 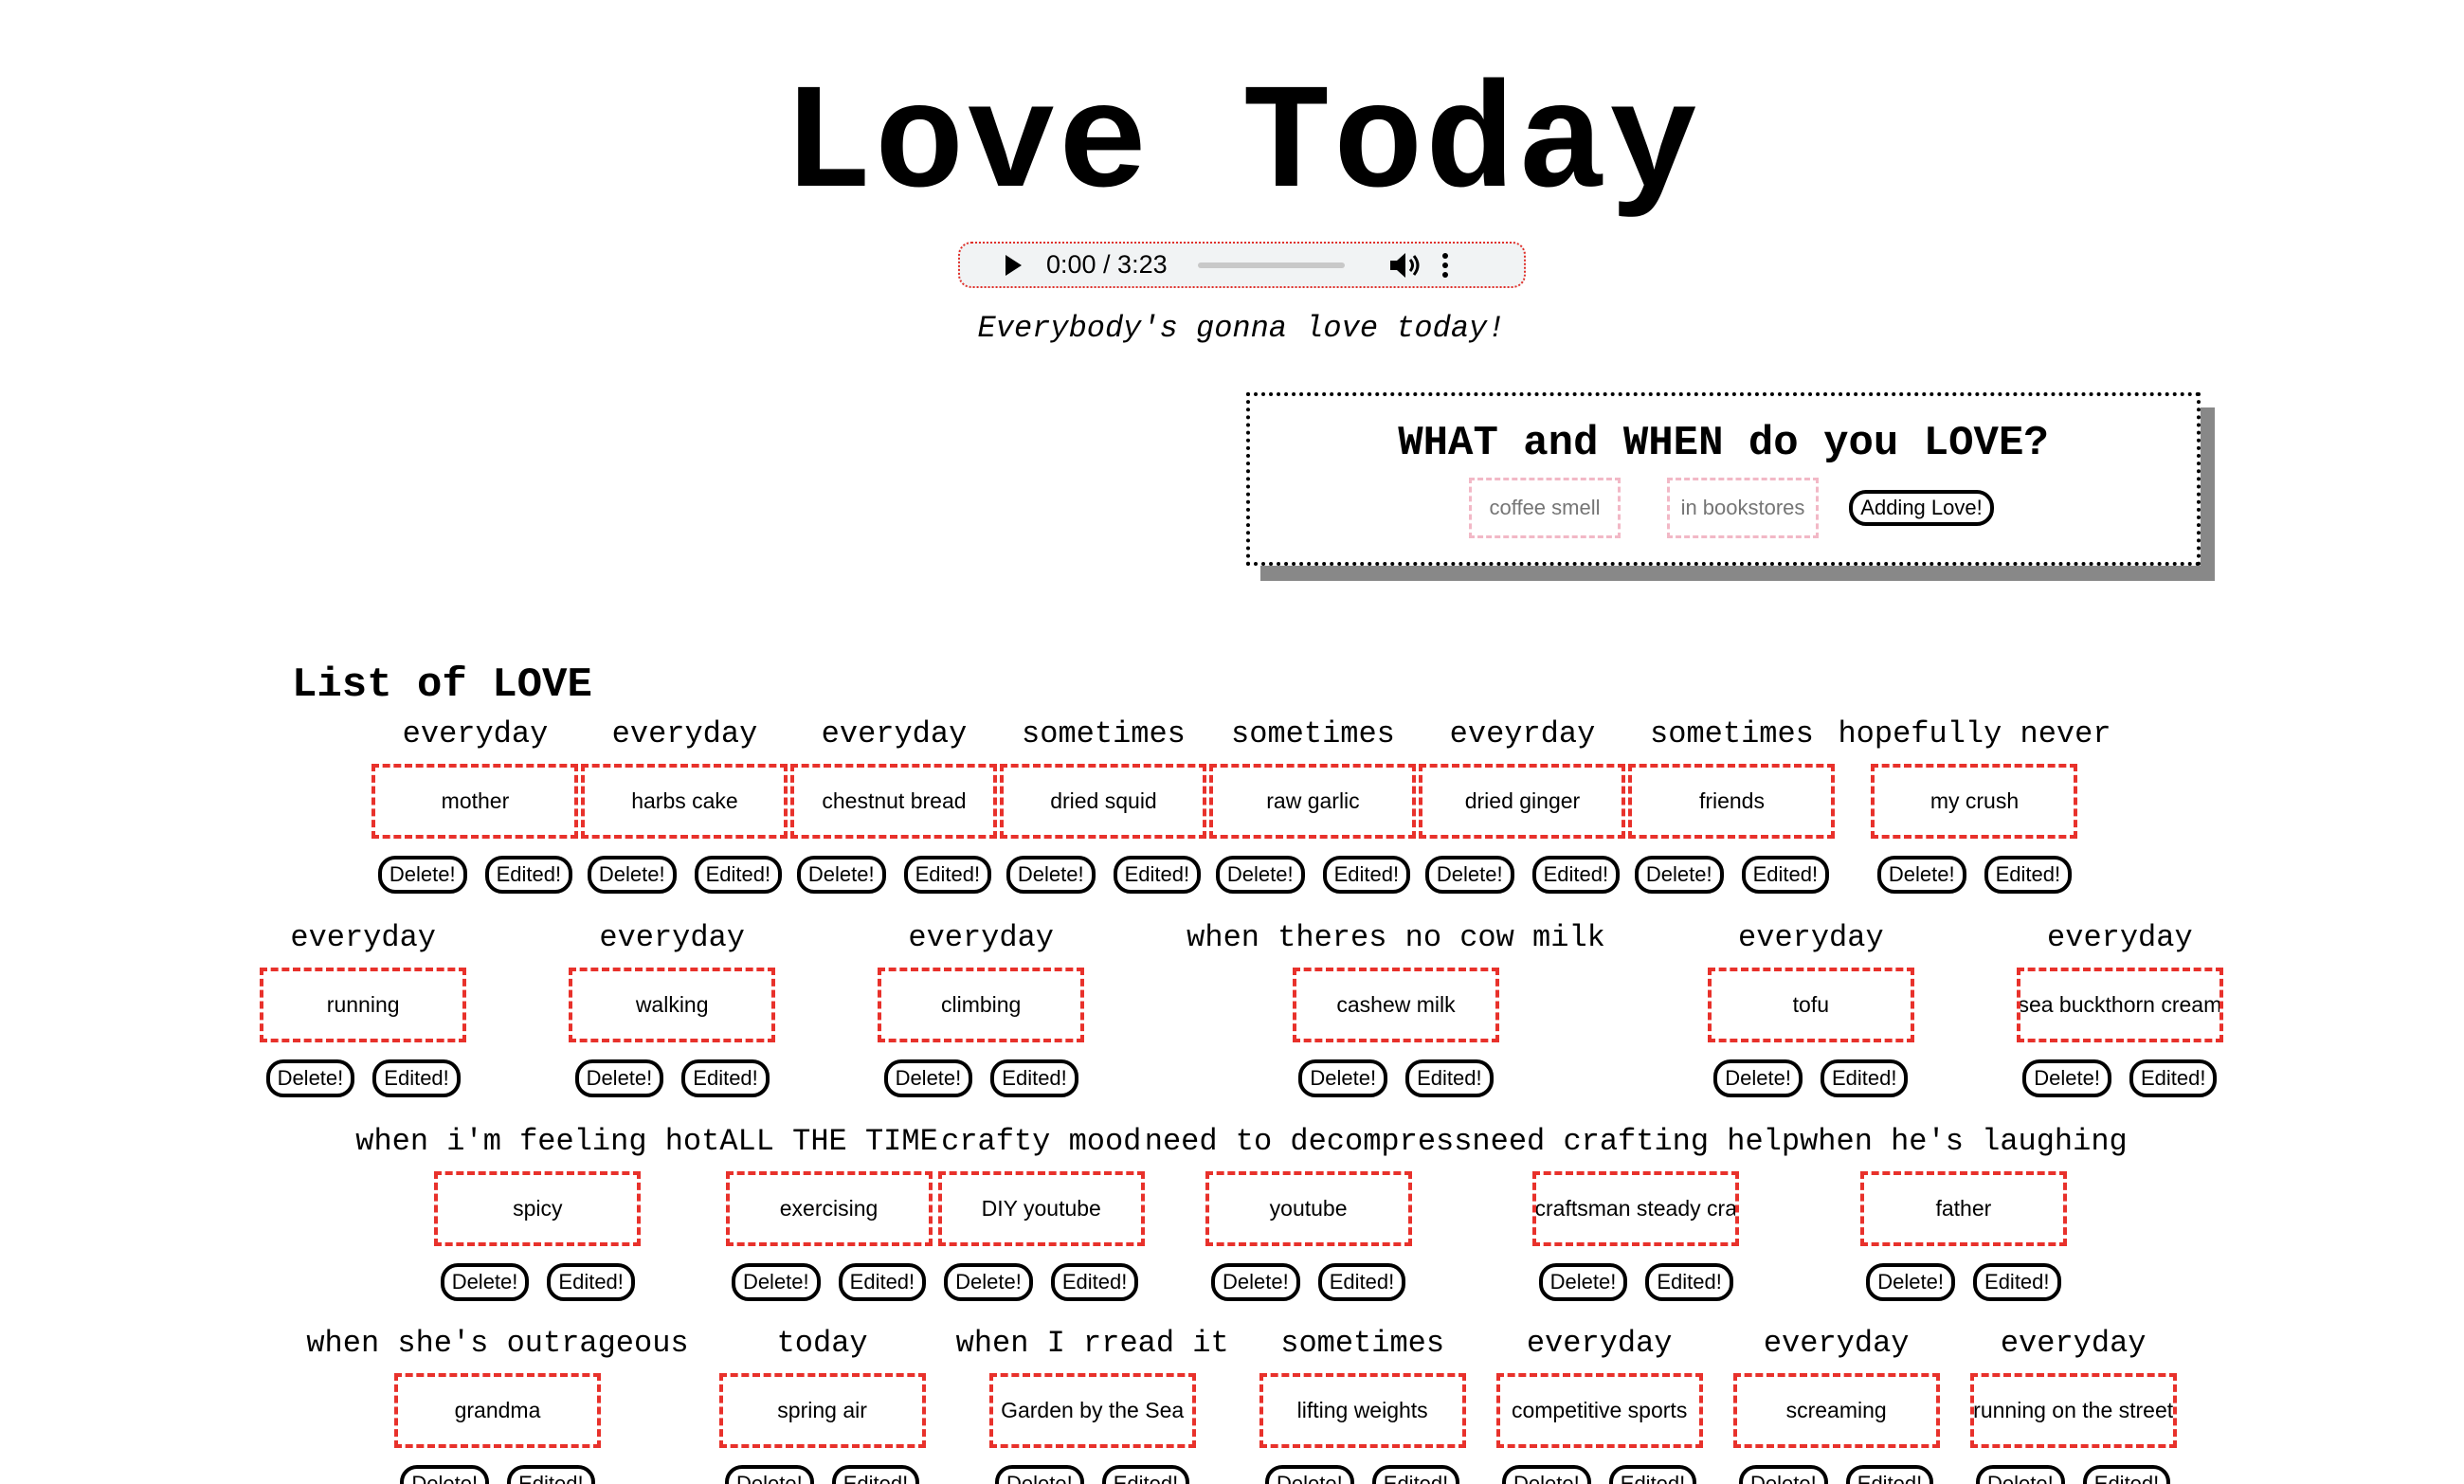 I want to click on love-item-what: father, so click(x=1963, y=1208).